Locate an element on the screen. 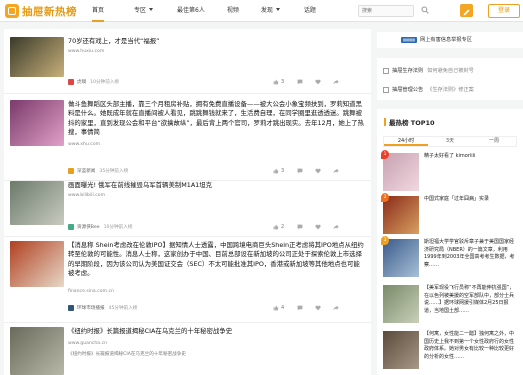  top10-tabs: 24小时 3天 一周 is located at coordinates (450, 141).